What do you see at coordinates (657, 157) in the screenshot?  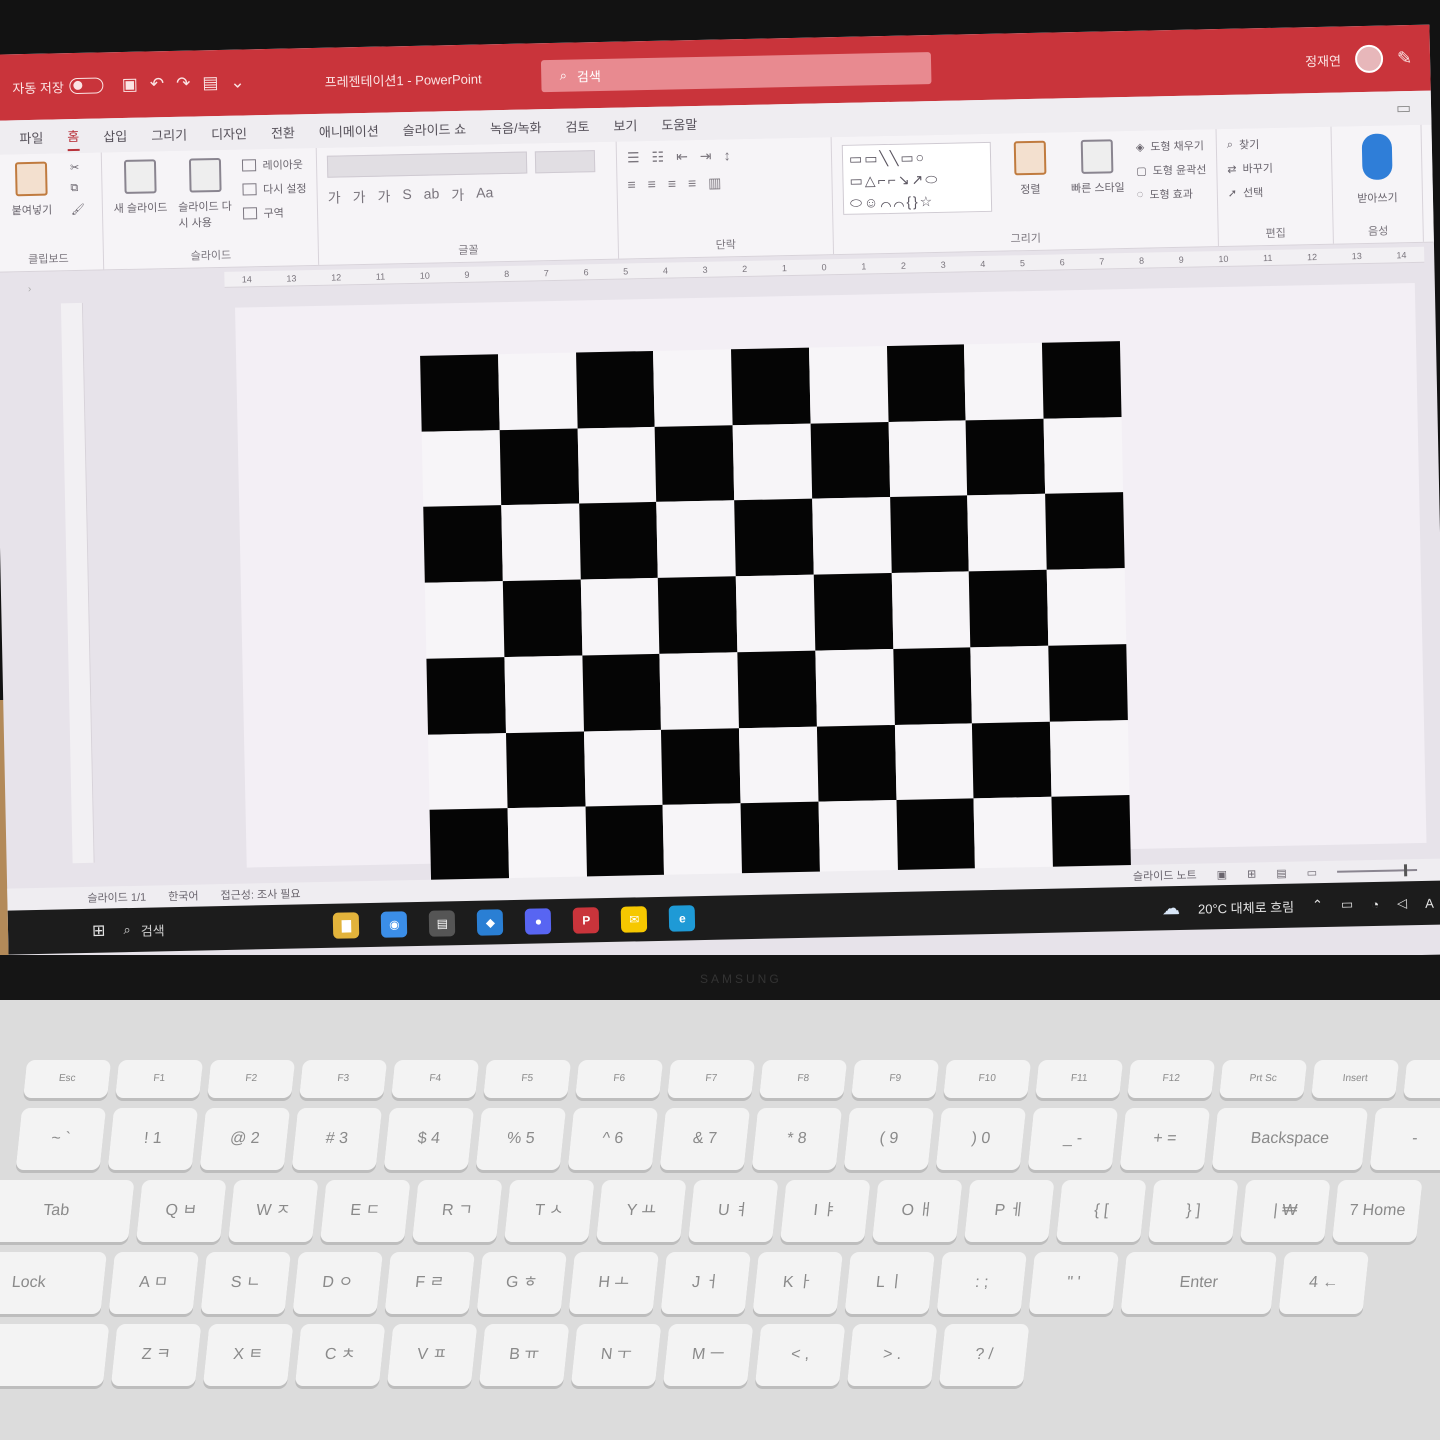 I see `numbering-icon: ☷` at bounding box center [657, 157].